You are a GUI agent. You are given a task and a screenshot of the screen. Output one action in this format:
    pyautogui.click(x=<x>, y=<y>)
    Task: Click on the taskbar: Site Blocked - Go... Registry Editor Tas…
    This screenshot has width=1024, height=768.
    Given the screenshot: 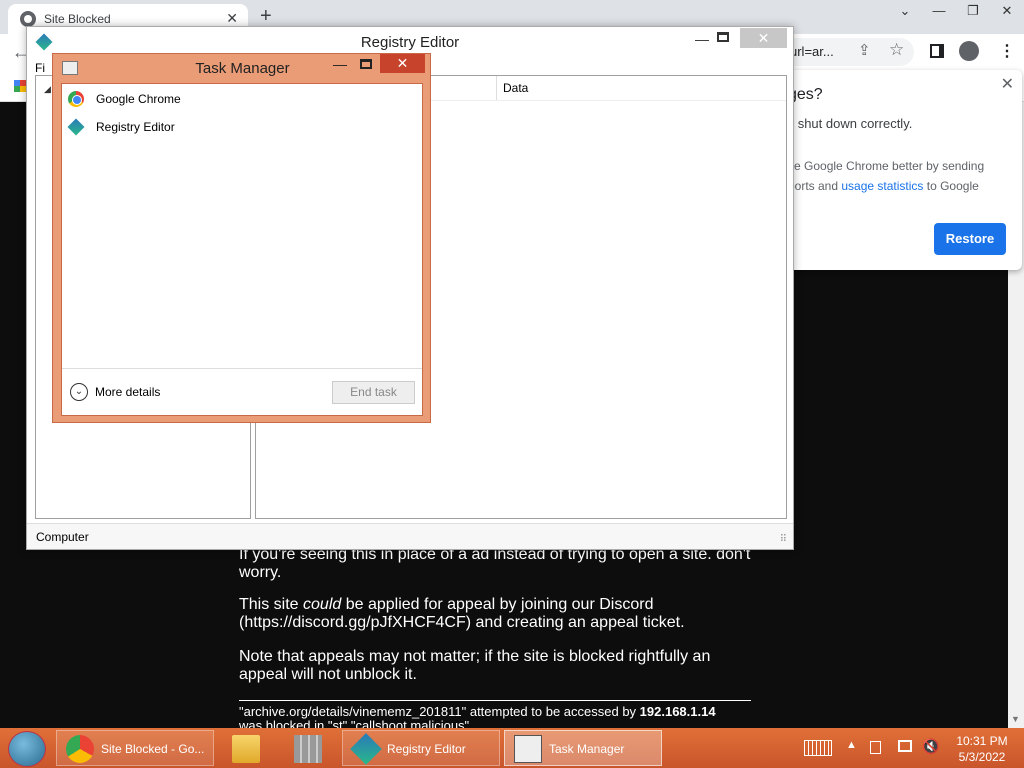 What is the action you would take?
    pyautogui.click(x=512, y=748)
    